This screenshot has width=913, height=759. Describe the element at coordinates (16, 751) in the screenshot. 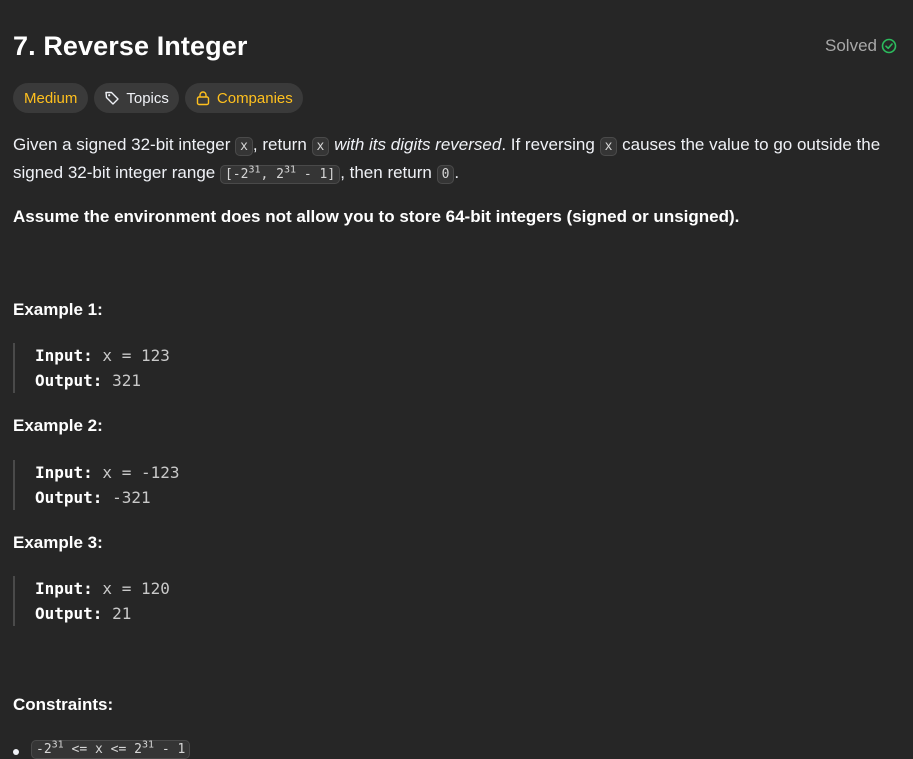

I see `bullet` at that location.